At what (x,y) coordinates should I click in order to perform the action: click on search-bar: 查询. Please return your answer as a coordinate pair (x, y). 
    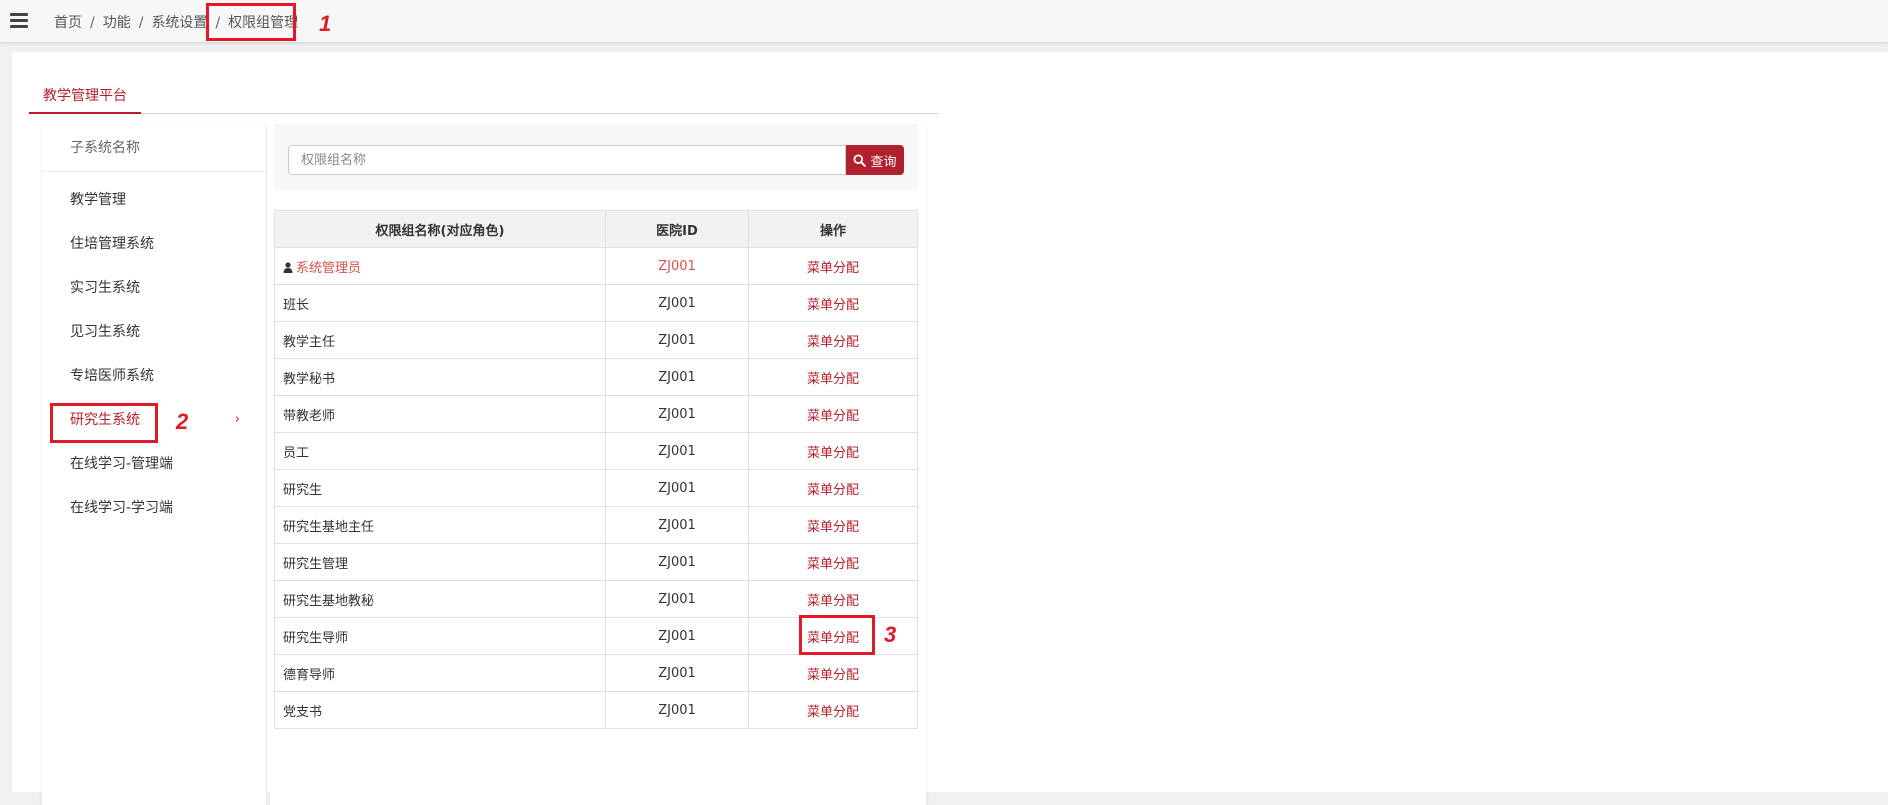
    Looking at the image, I should click on (596, 157).